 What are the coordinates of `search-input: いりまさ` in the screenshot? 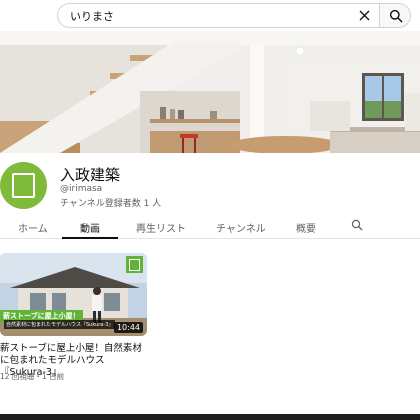 It's located at (218, 15).